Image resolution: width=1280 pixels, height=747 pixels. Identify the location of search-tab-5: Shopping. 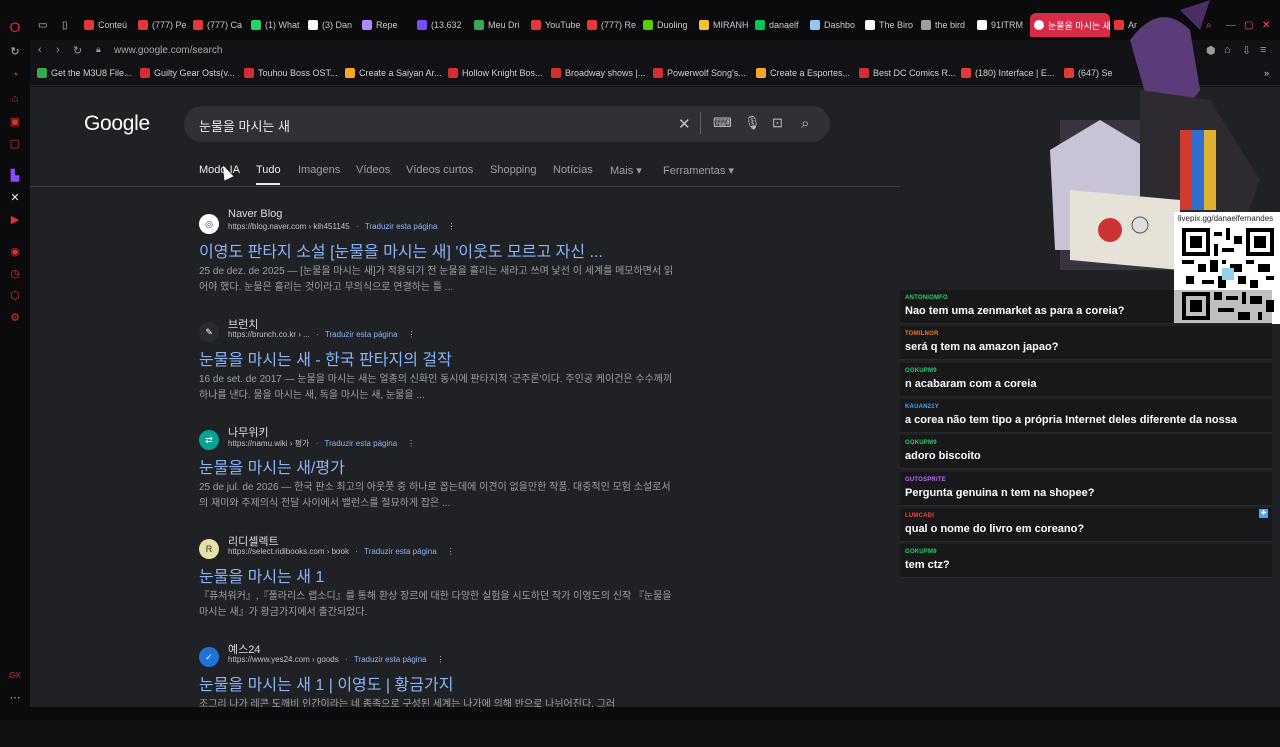
(513, 170).